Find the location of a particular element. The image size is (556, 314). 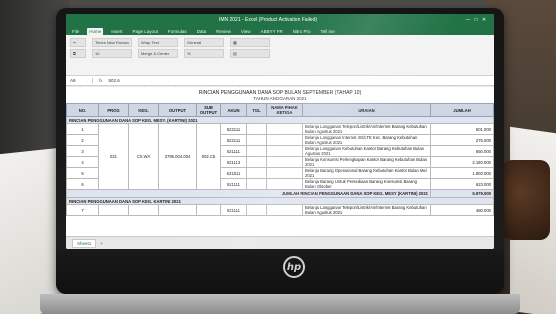

merge-center-button: Merge & Center is located at coordinates (158, 53).